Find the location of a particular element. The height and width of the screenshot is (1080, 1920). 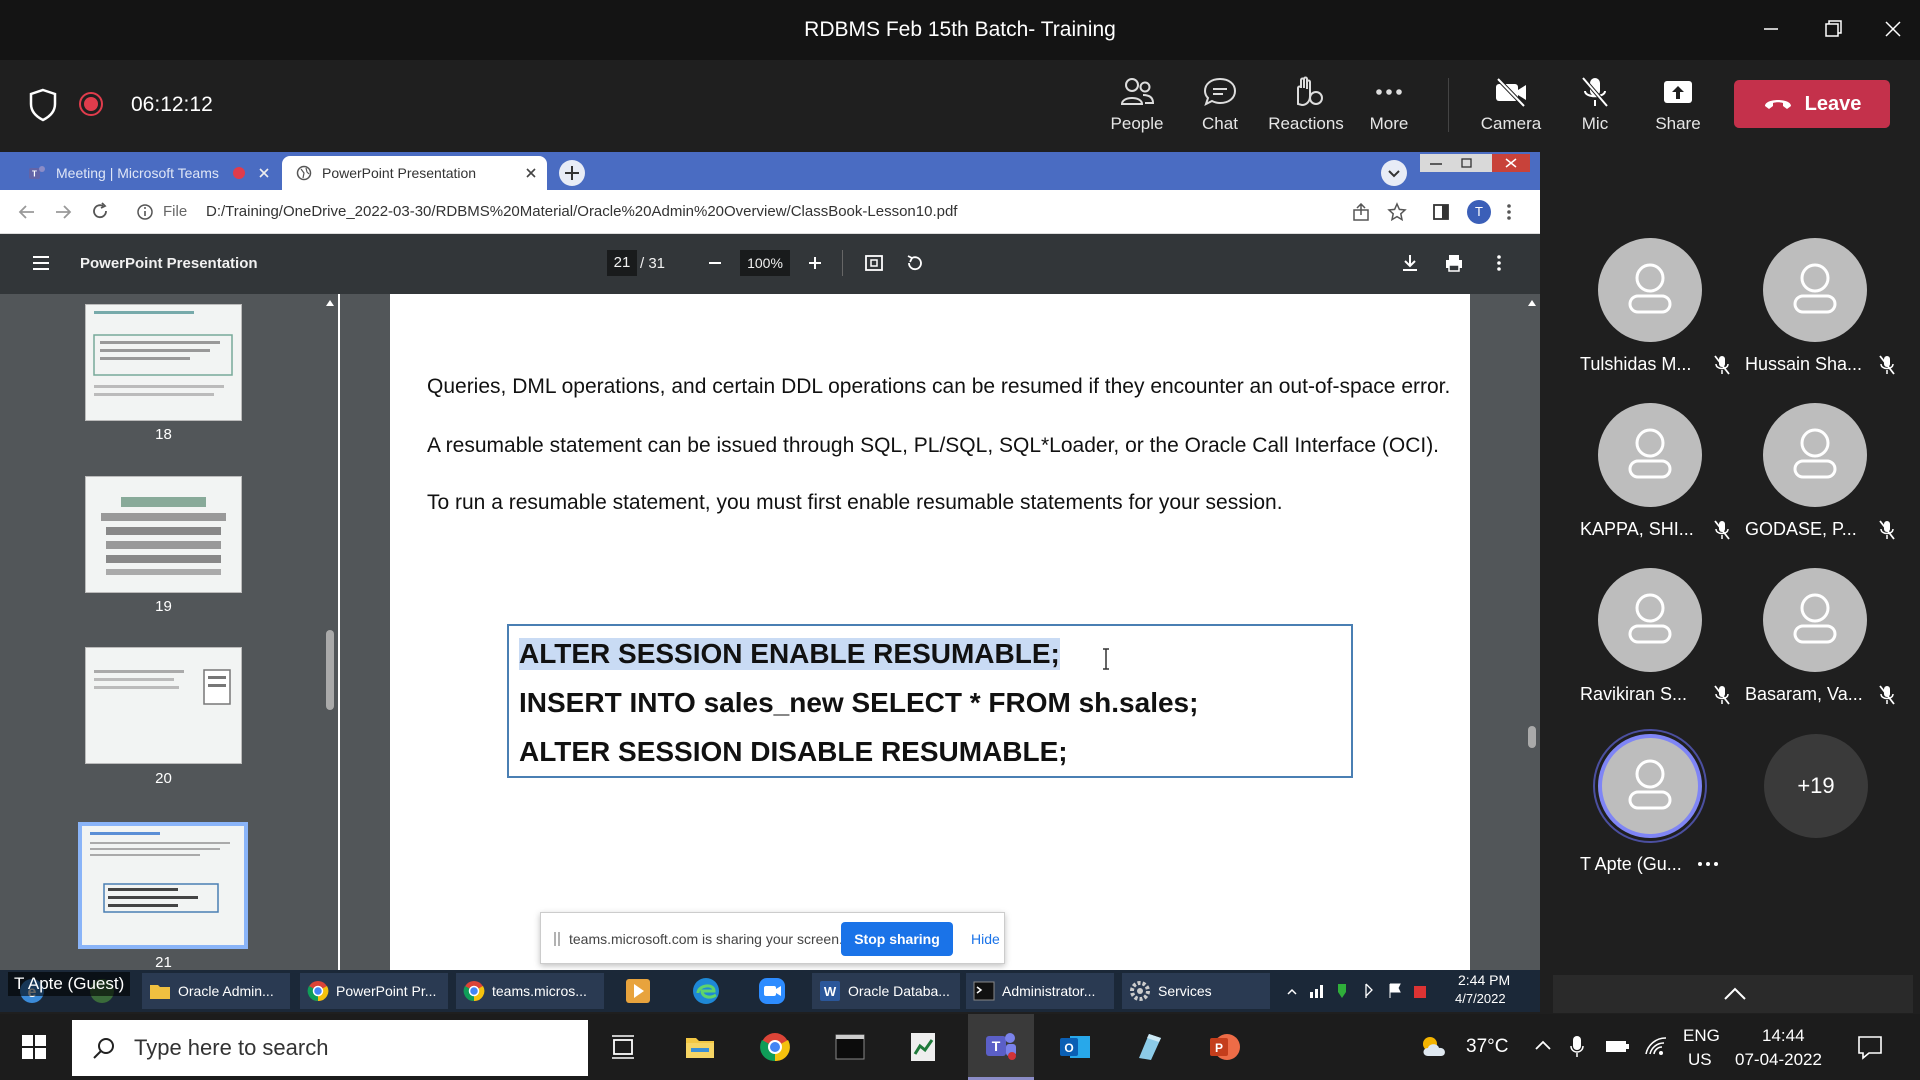

back-arrow-icon is located at coordinates (27, 212).